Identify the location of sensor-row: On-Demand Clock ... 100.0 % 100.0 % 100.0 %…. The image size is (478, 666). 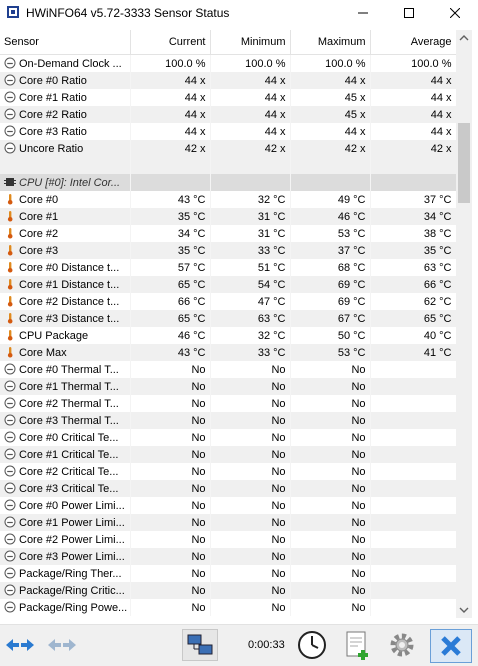
(228, 63).